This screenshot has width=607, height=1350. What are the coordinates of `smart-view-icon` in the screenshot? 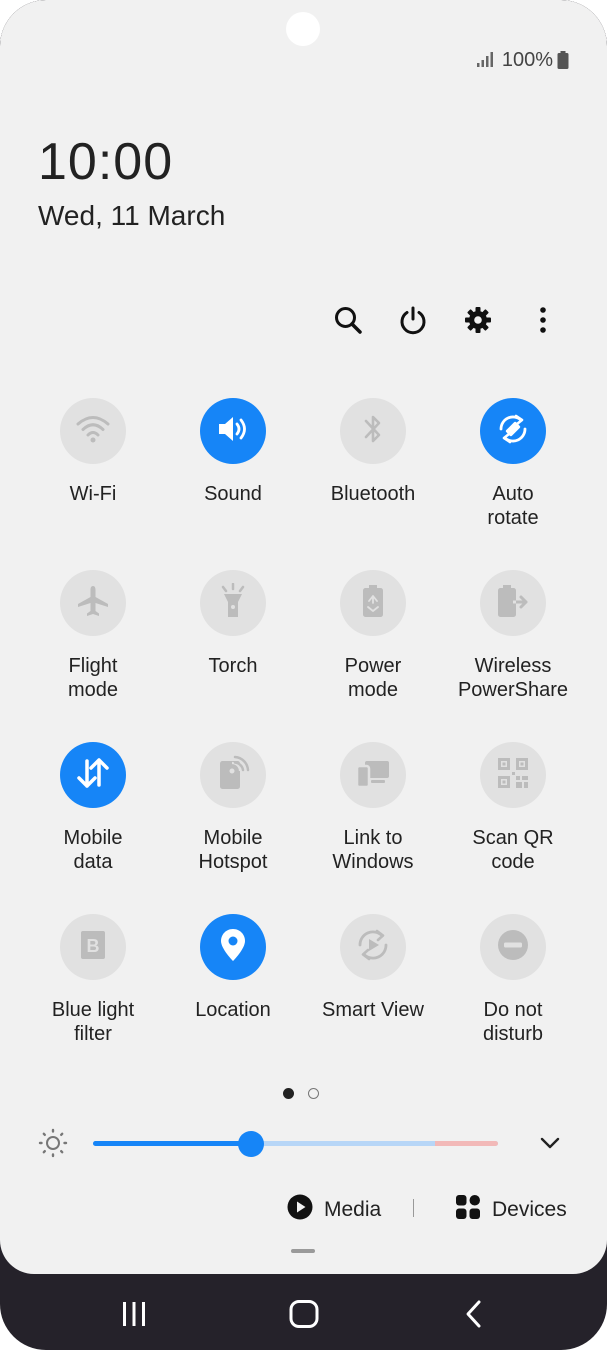 It's located at (373, 947).